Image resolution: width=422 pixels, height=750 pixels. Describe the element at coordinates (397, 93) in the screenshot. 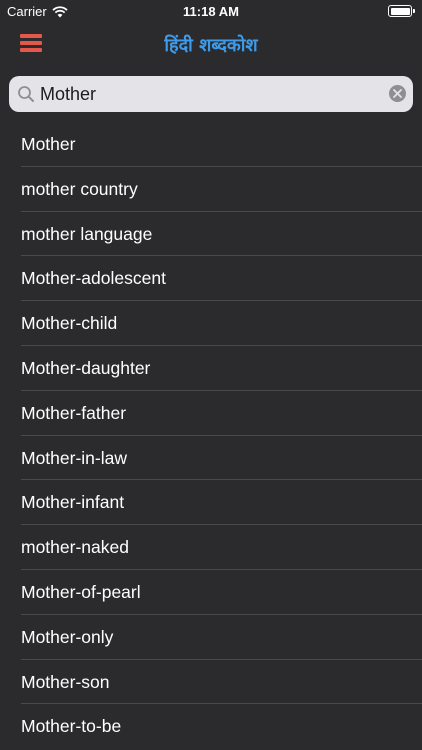

I see `clear-icon` at that location.